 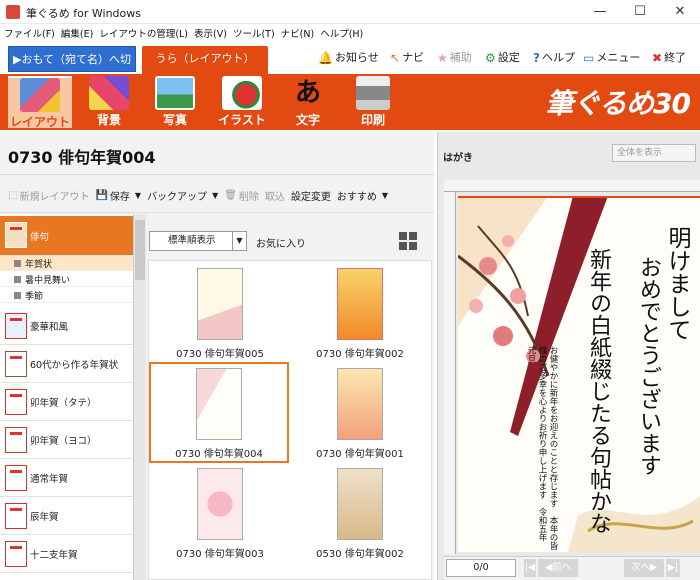 What do you see at coordinates (589, 58) in the screenshot?
I see `window-icon: ▭` at bounding box center [589, 58].